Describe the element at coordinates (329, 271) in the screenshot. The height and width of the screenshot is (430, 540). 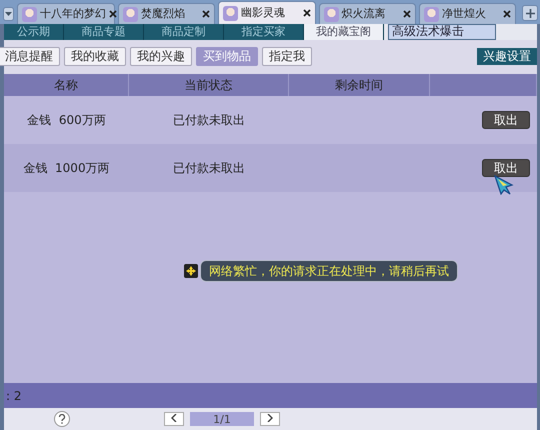
I see `notice-toast: 网络繁忙，你的请求正在处理中，请稍后再试` at that location.